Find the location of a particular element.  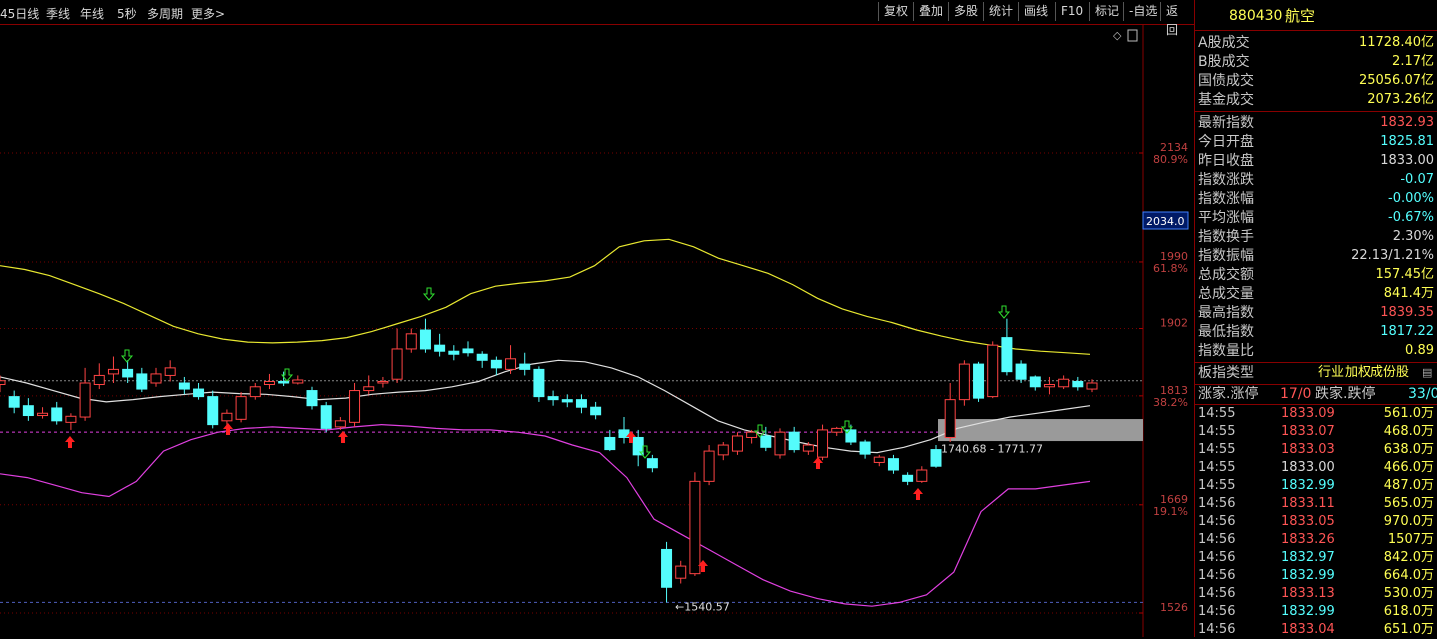

toolbar-button-0: 复权 is located at coordinates (895, 11).